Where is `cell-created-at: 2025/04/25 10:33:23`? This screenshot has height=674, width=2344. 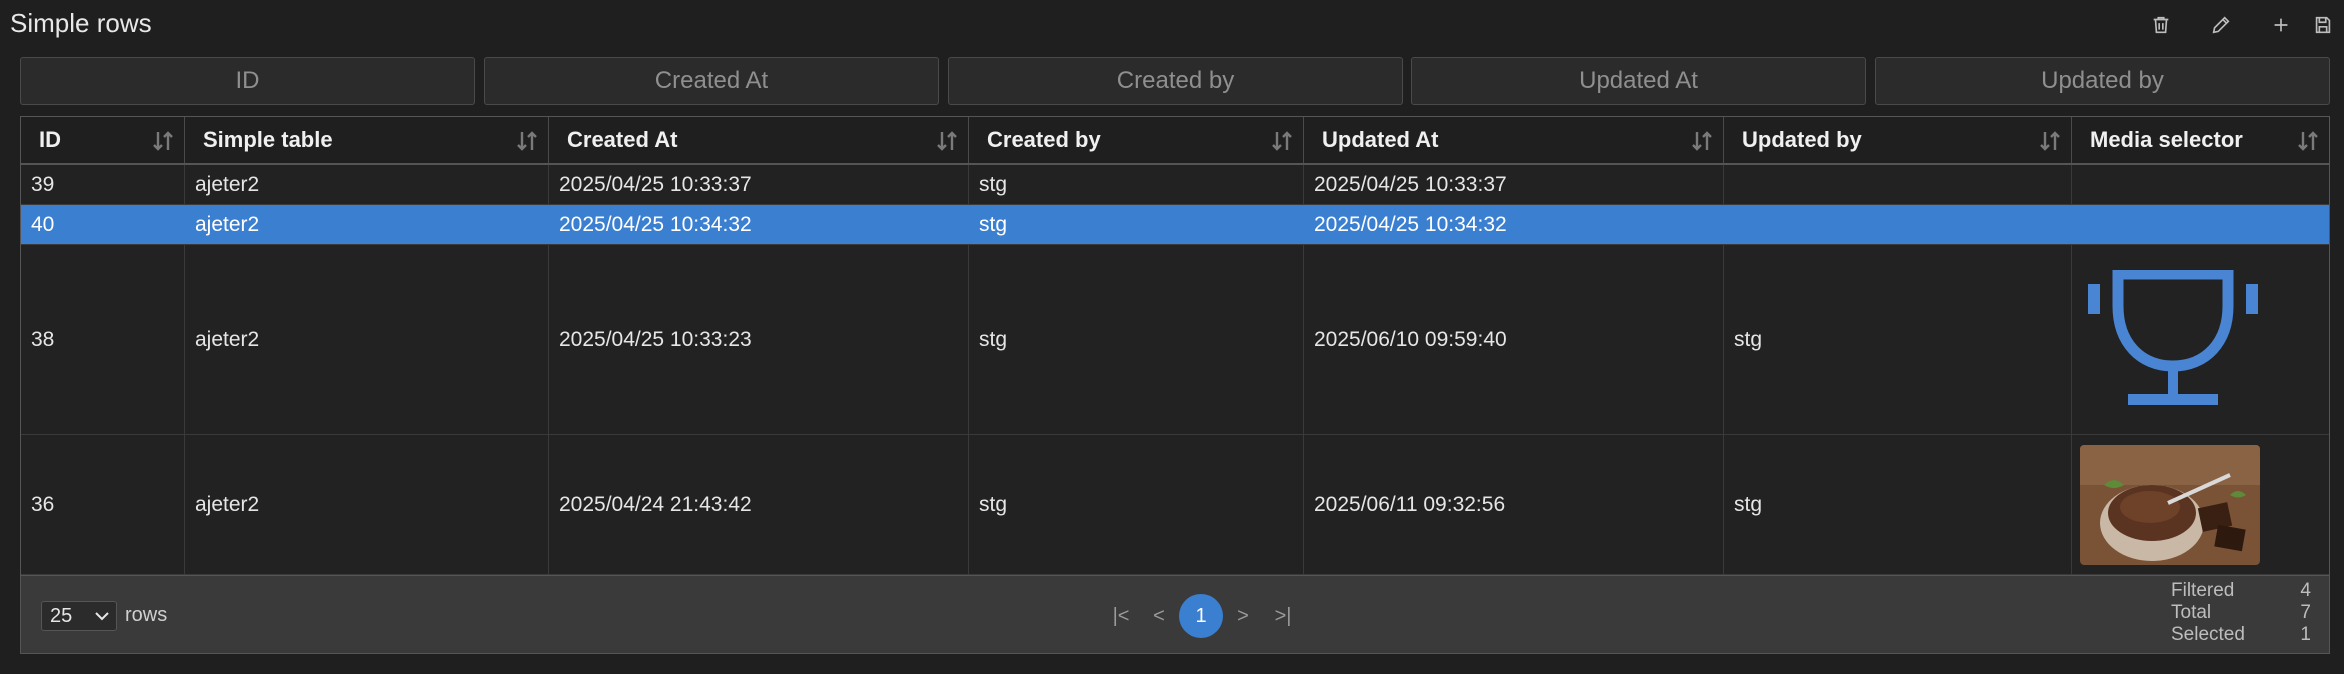 cell-created-at: 2025/04/25 10:33:23 is located at coordinates (759, 339).